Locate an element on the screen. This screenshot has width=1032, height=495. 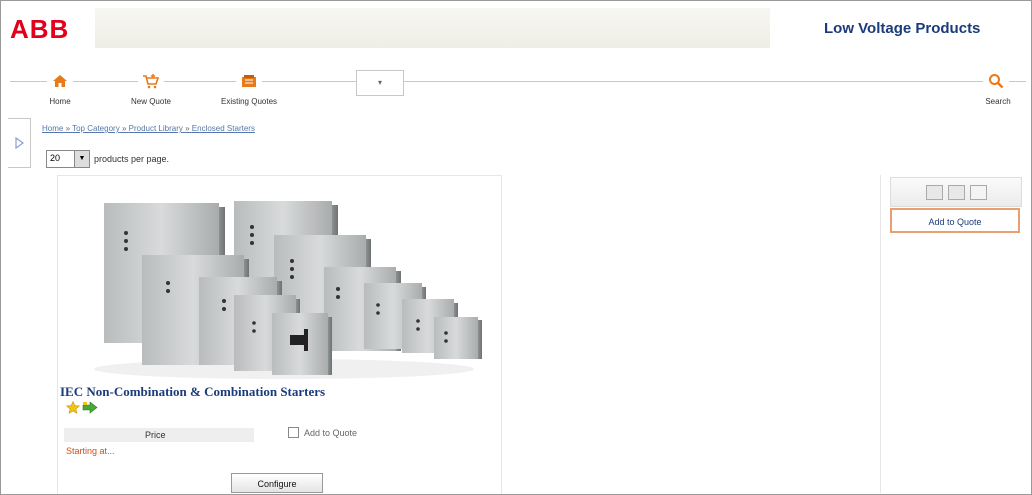
nav-dropdown: ▾ is located at coordinates (380, 83).